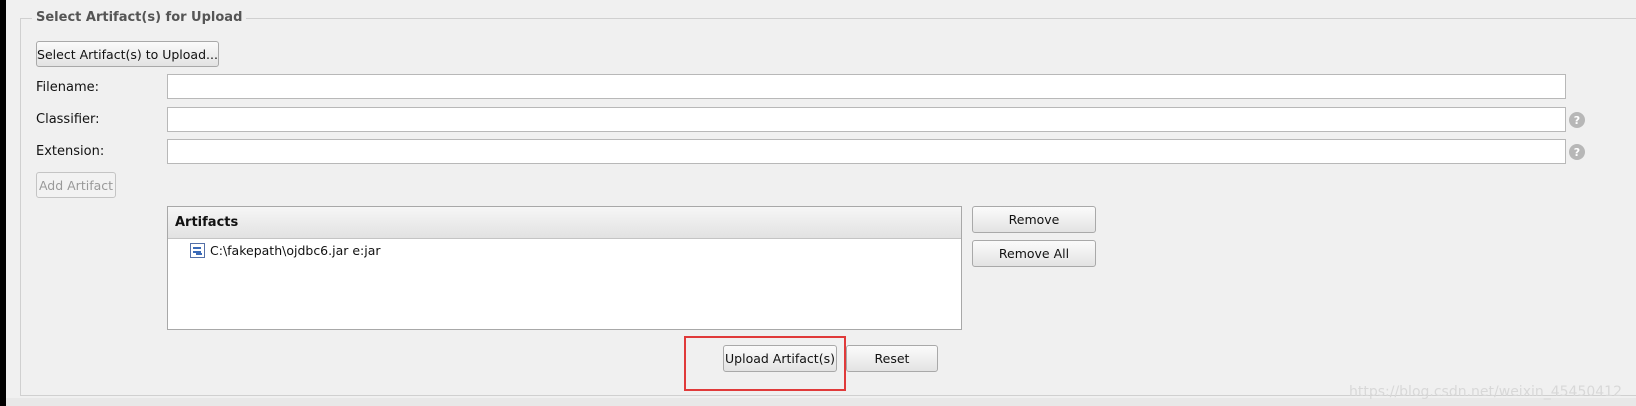 The image size is (1636, 406). What do you see at coordinates (866, 86) in the screenshot?
I see `filename-input` at bounding box center [866, 86].